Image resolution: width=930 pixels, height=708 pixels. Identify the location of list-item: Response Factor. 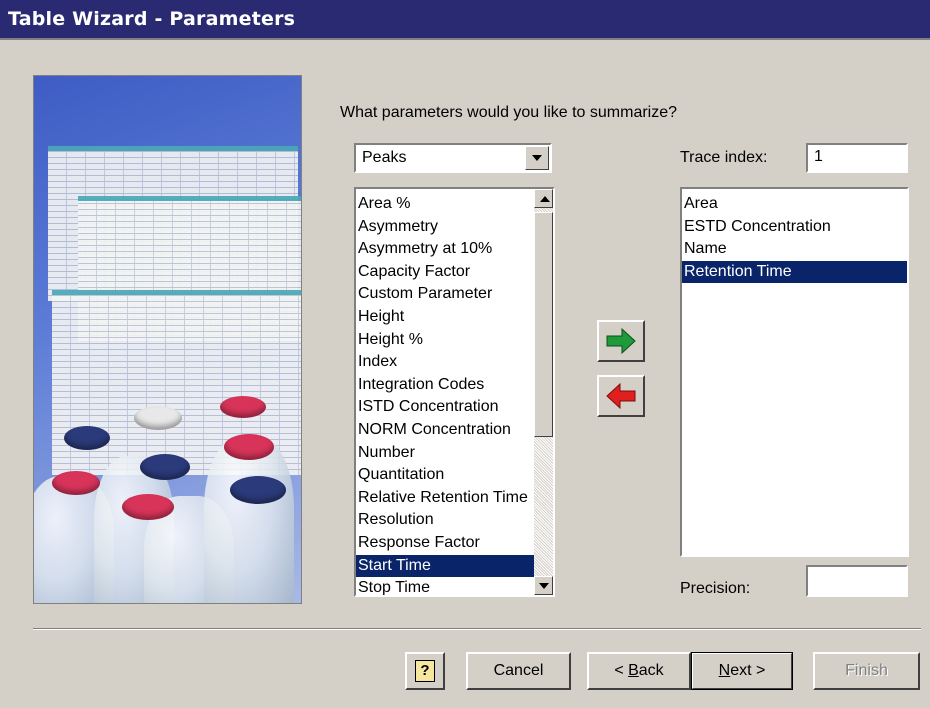
(445, 543).